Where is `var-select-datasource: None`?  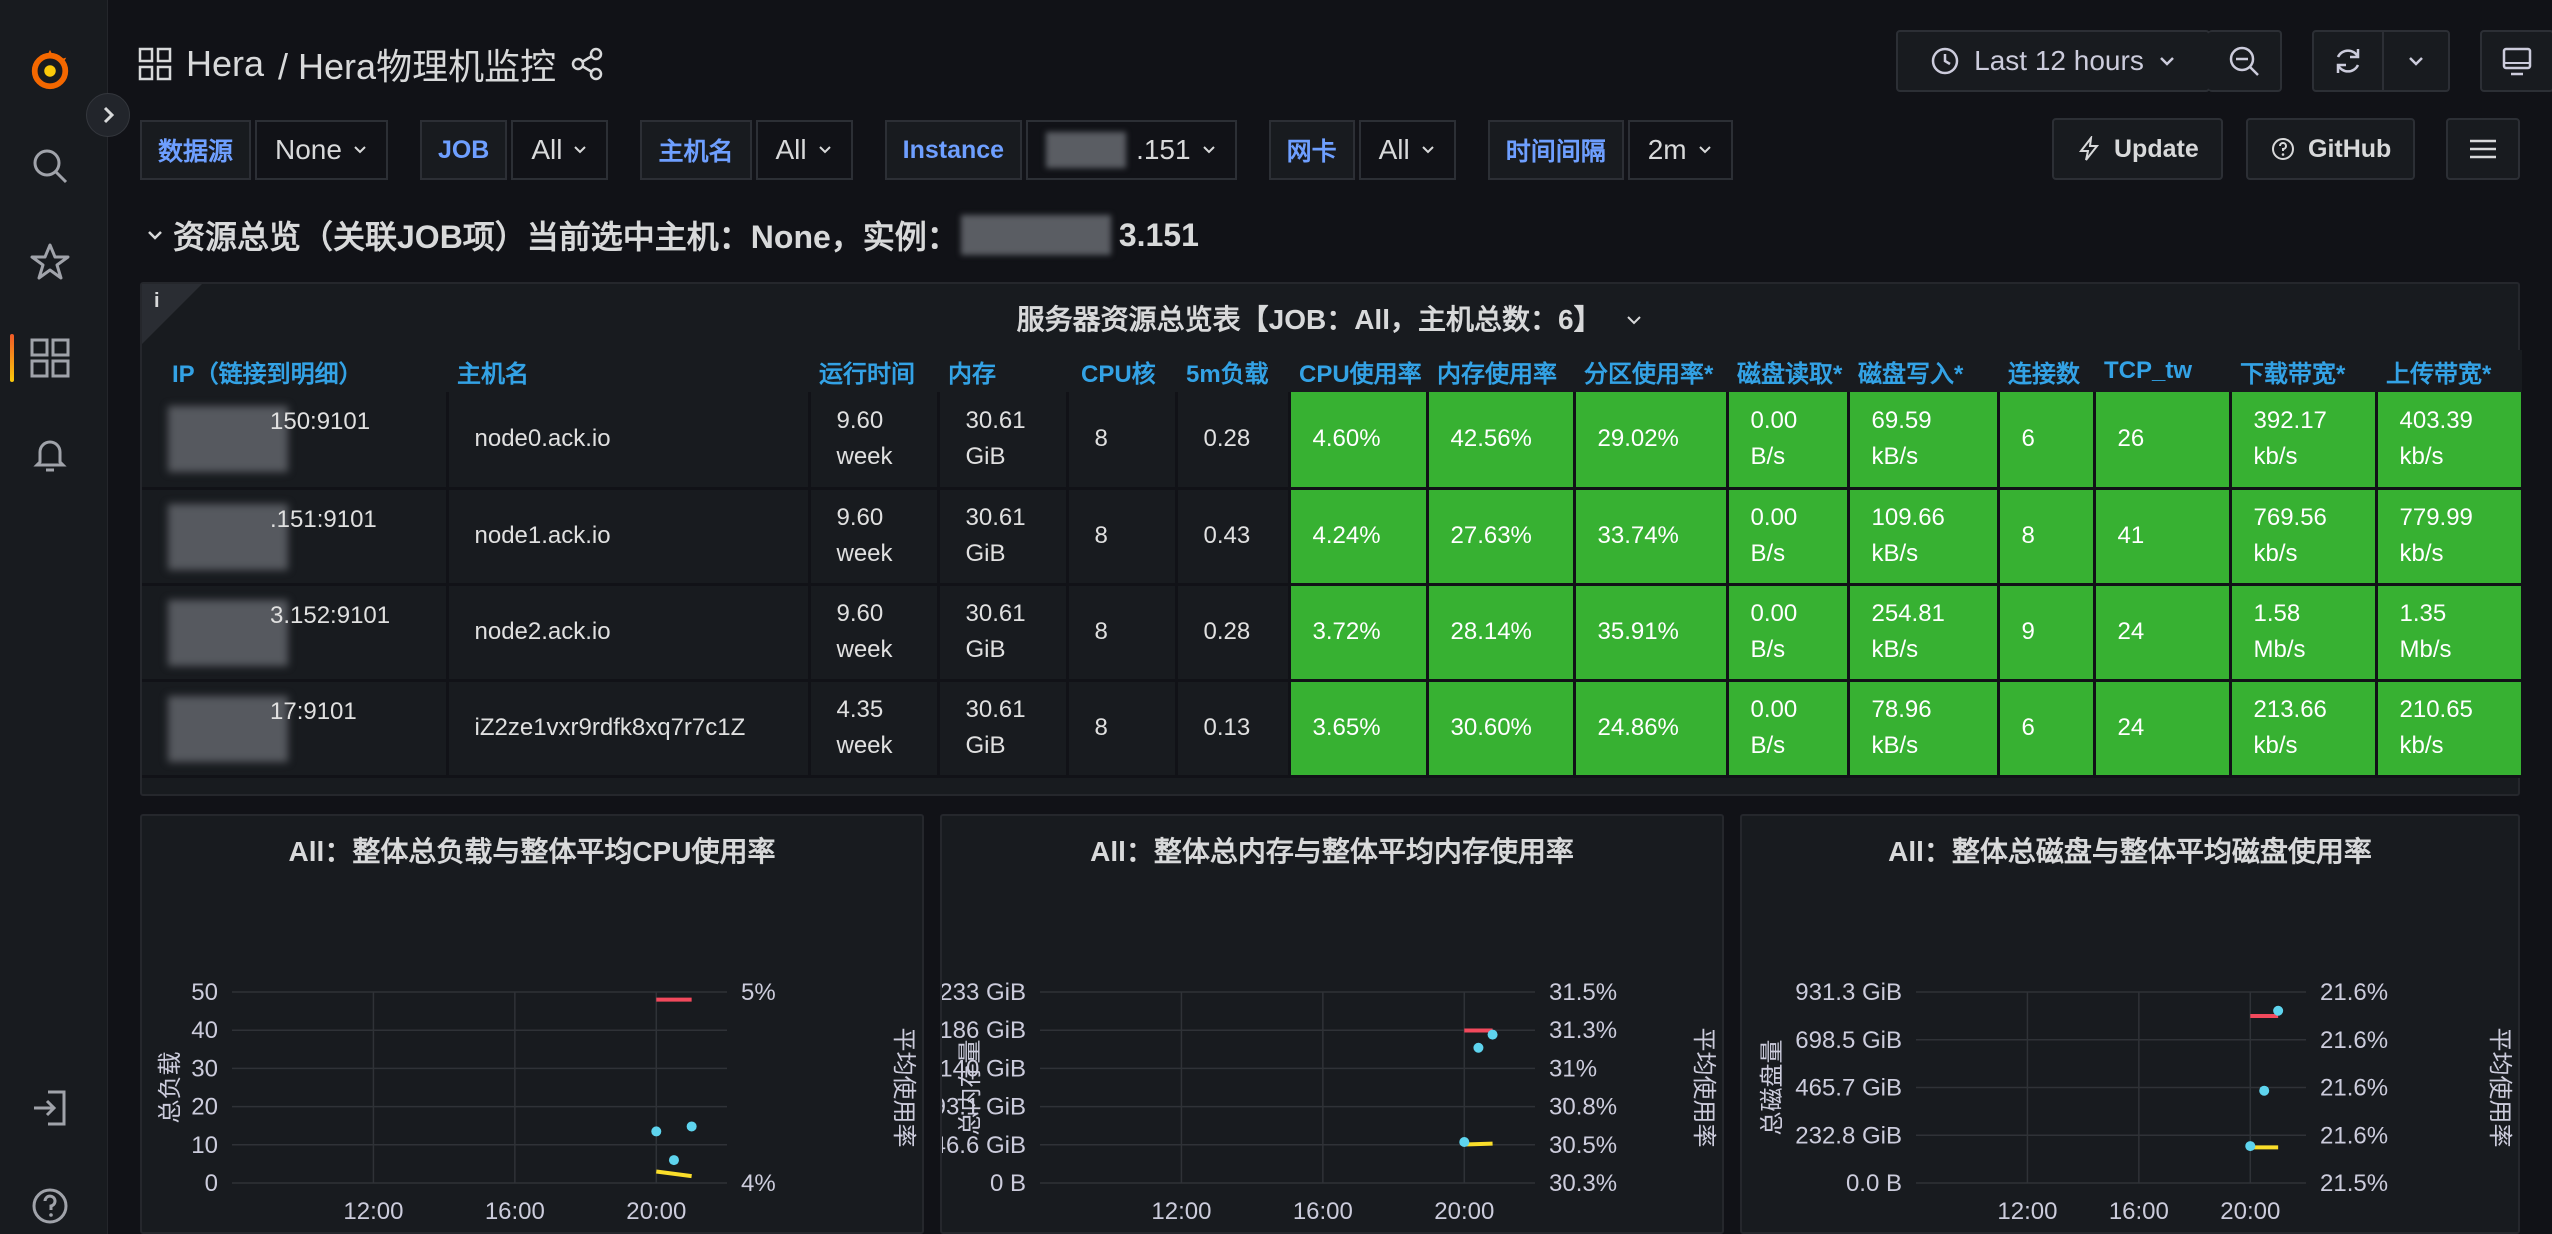 var-select-datasource: None is located at coordinates (321, 150).